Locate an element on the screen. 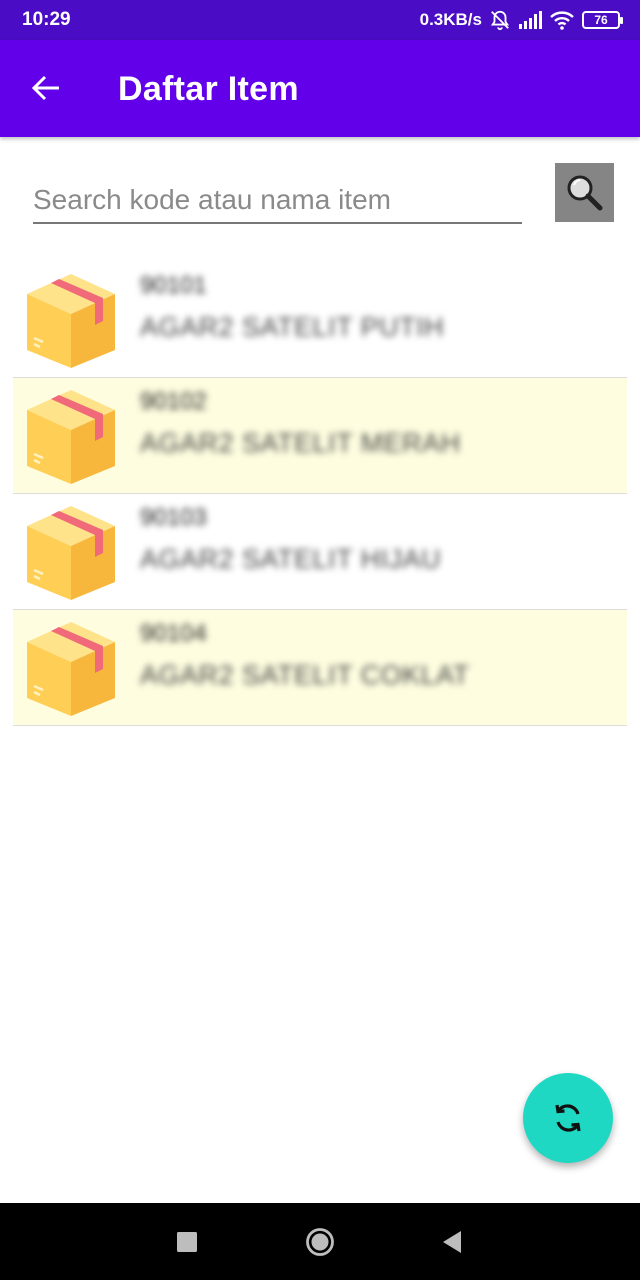  home-button is located at coordinates (320, 1242).